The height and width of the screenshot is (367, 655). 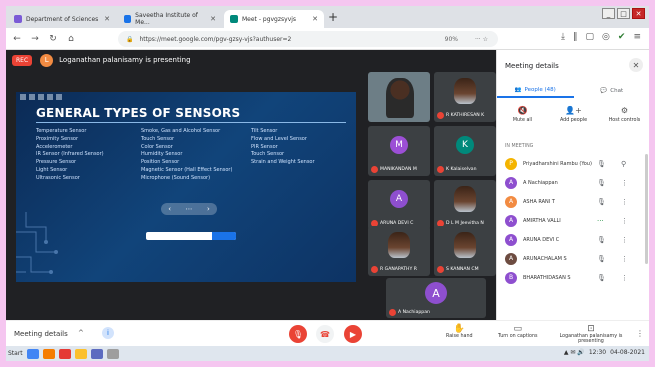 What do you see at coordinates (522, 121) in the screenshot?
I see `mute-all-button: 🔇 Mute all` at bounding box center [522, 121].